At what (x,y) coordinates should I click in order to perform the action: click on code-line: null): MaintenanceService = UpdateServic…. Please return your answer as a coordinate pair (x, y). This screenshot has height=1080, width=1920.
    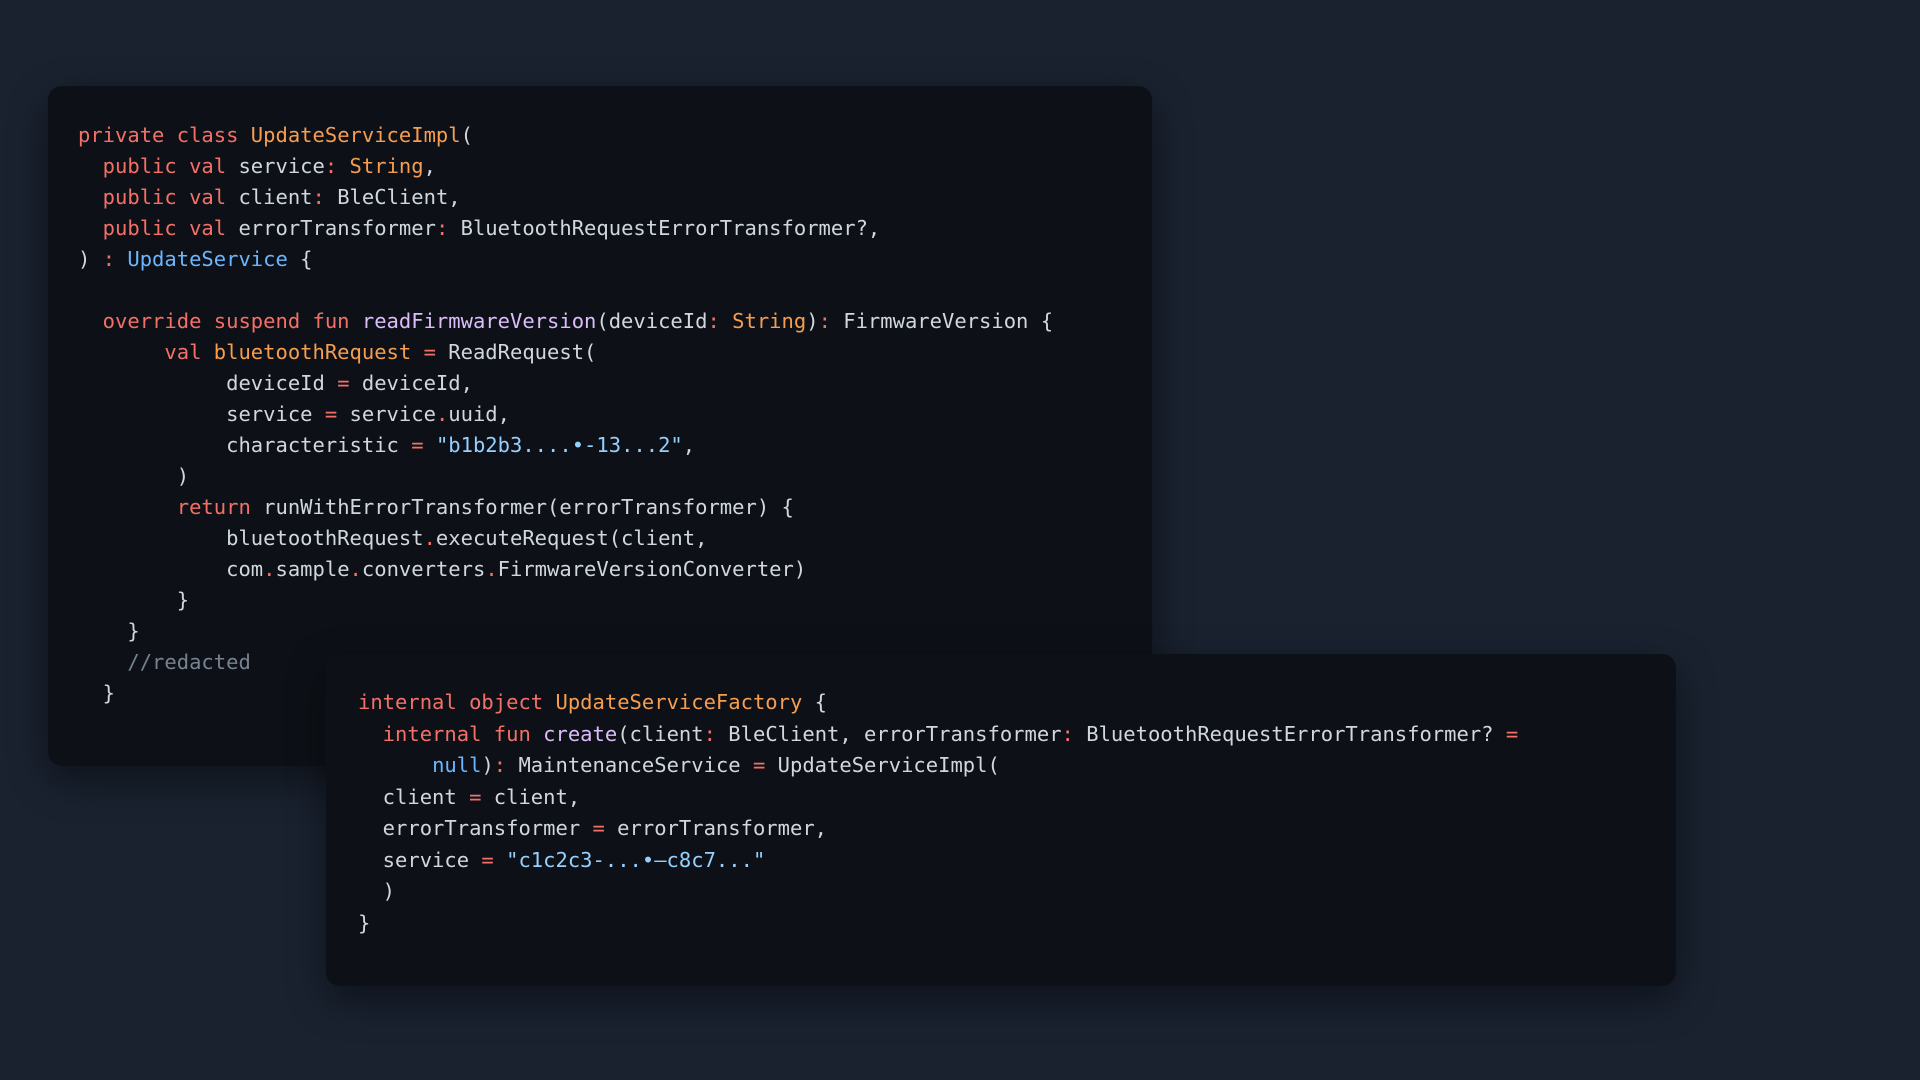
    Looking at the image, I should click on (679, 765).